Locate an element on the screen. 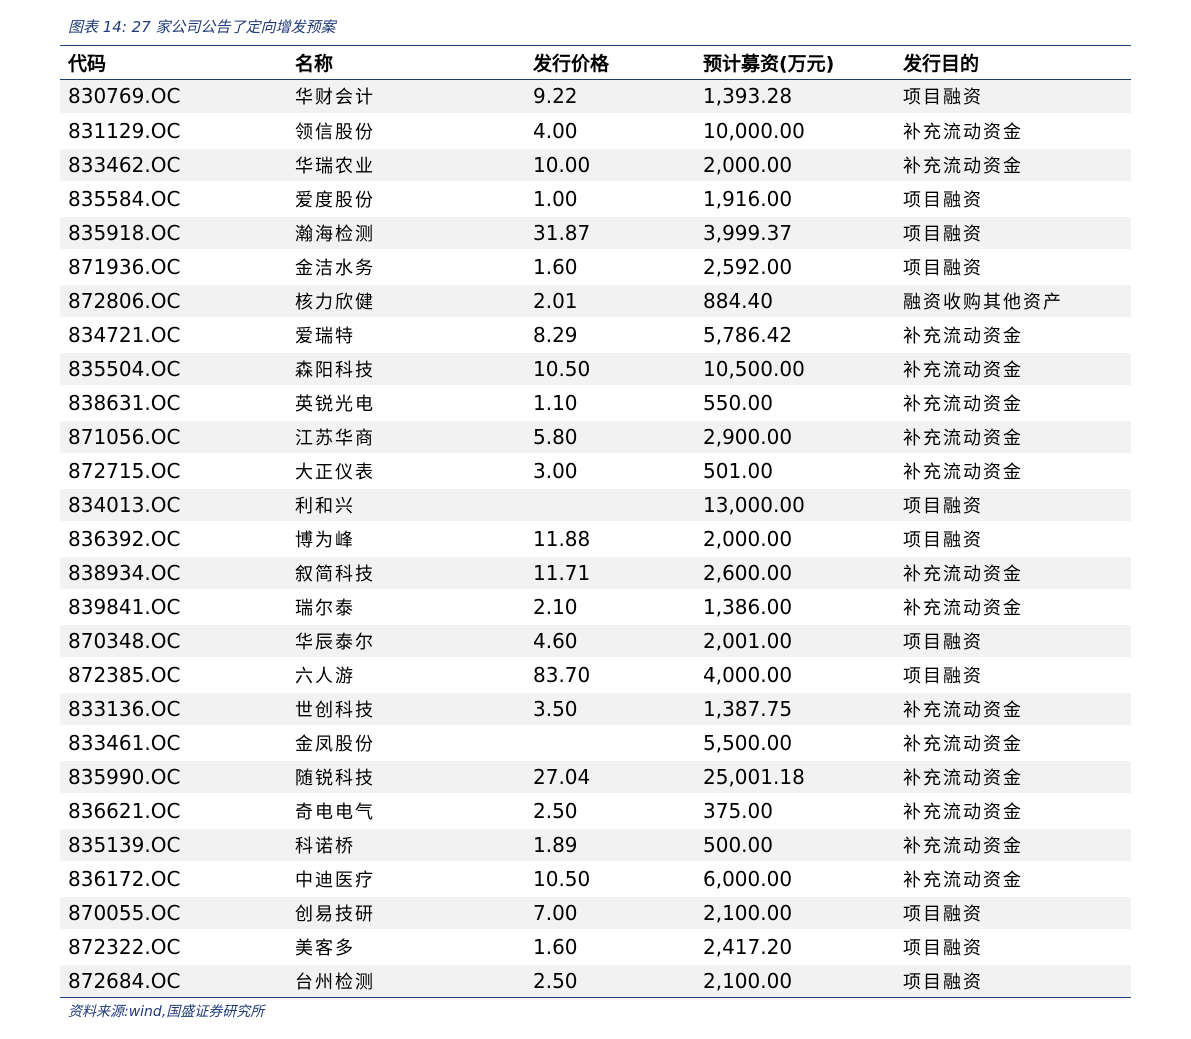  table-header-row: 代码 名称 发行价格 预计募资(万元) 发行目的 is located at coordinates (595, 62).